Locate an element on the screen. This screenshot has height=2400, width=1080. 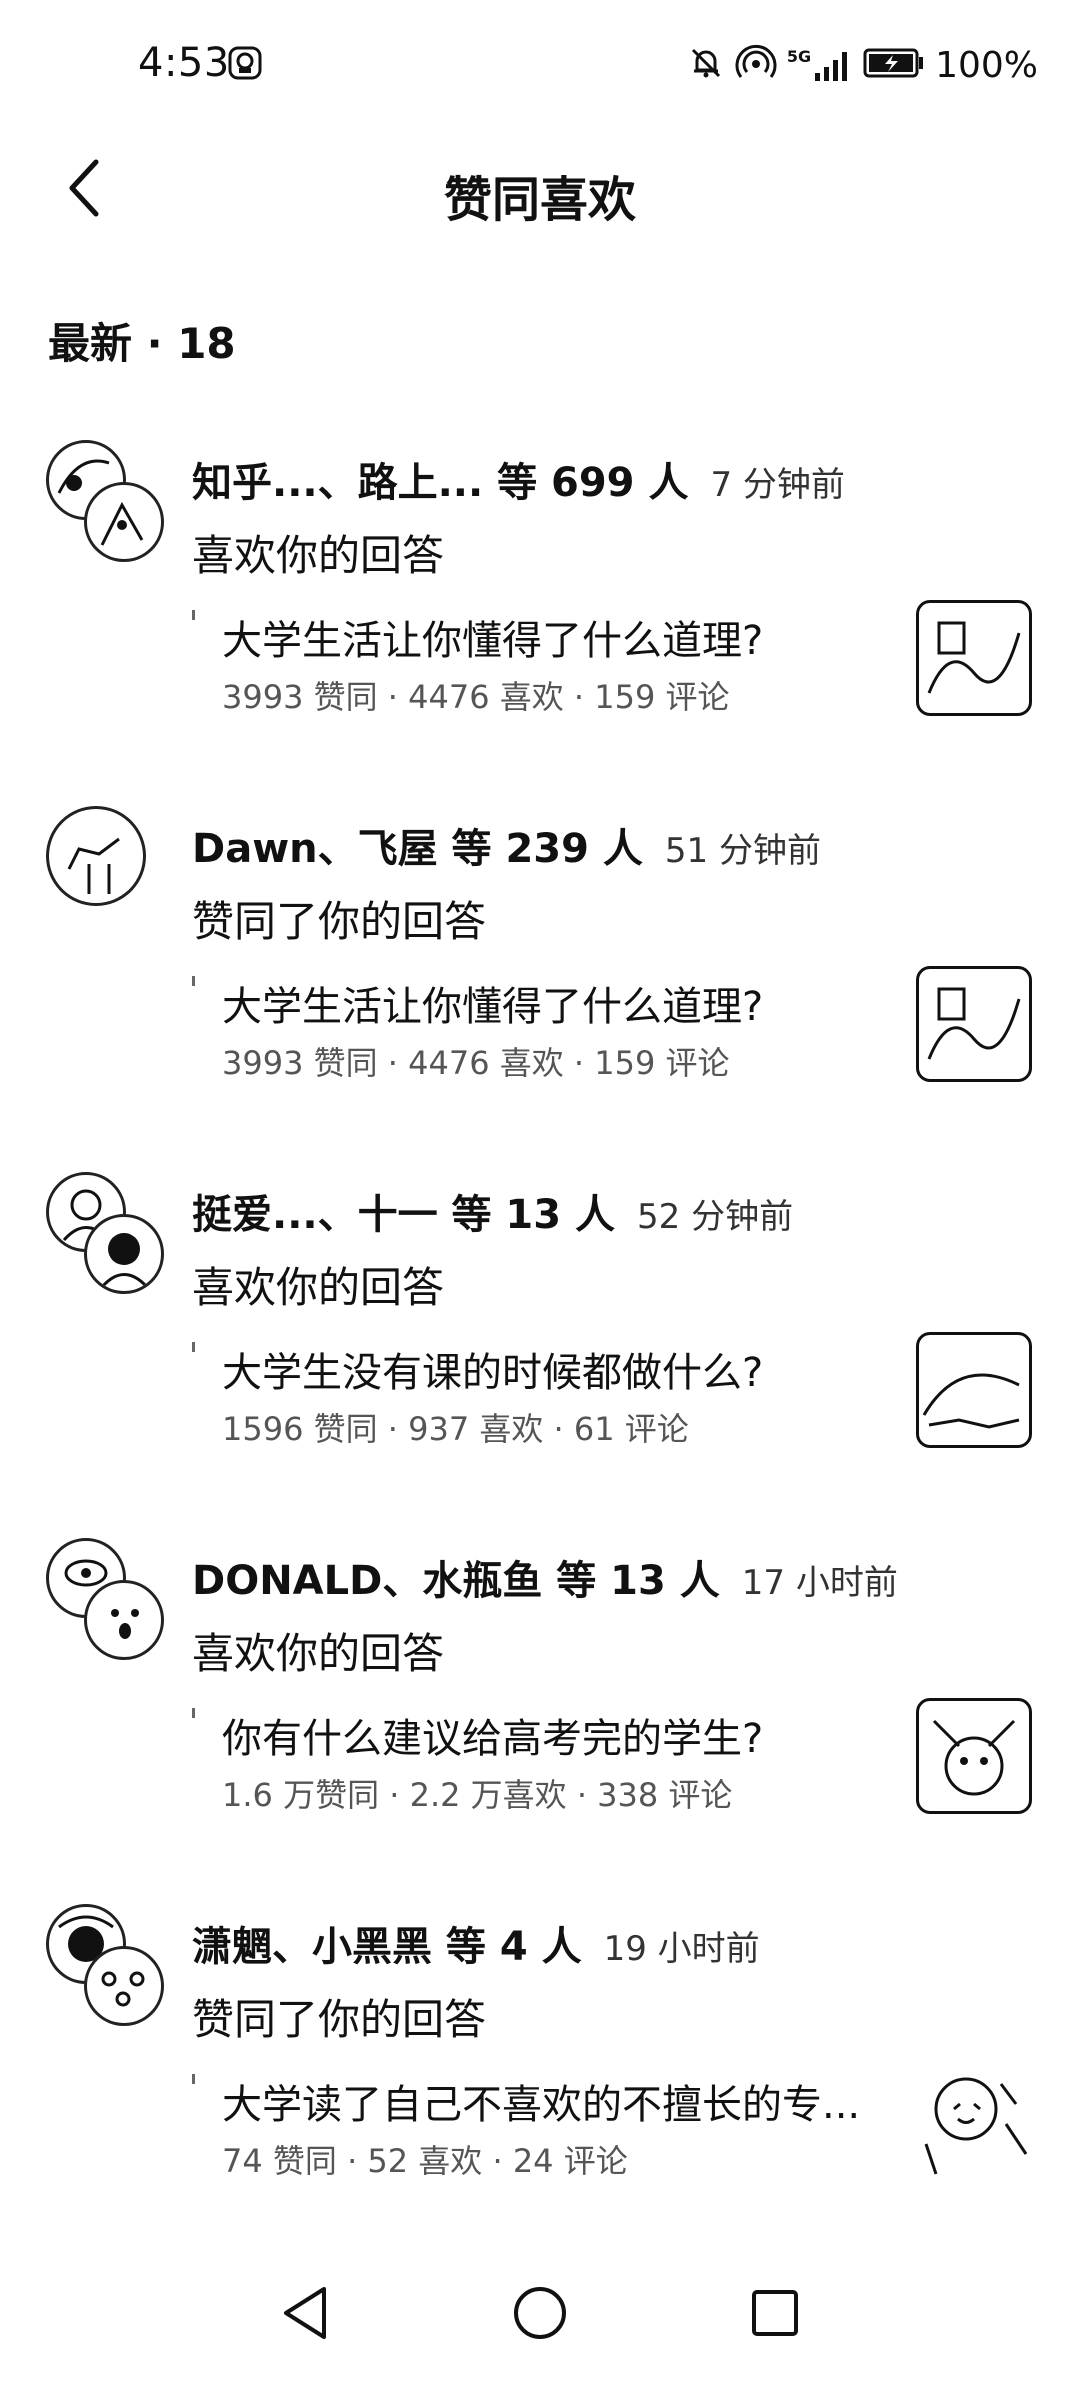
nav-home-icon is located at coordinates (540, 2315).